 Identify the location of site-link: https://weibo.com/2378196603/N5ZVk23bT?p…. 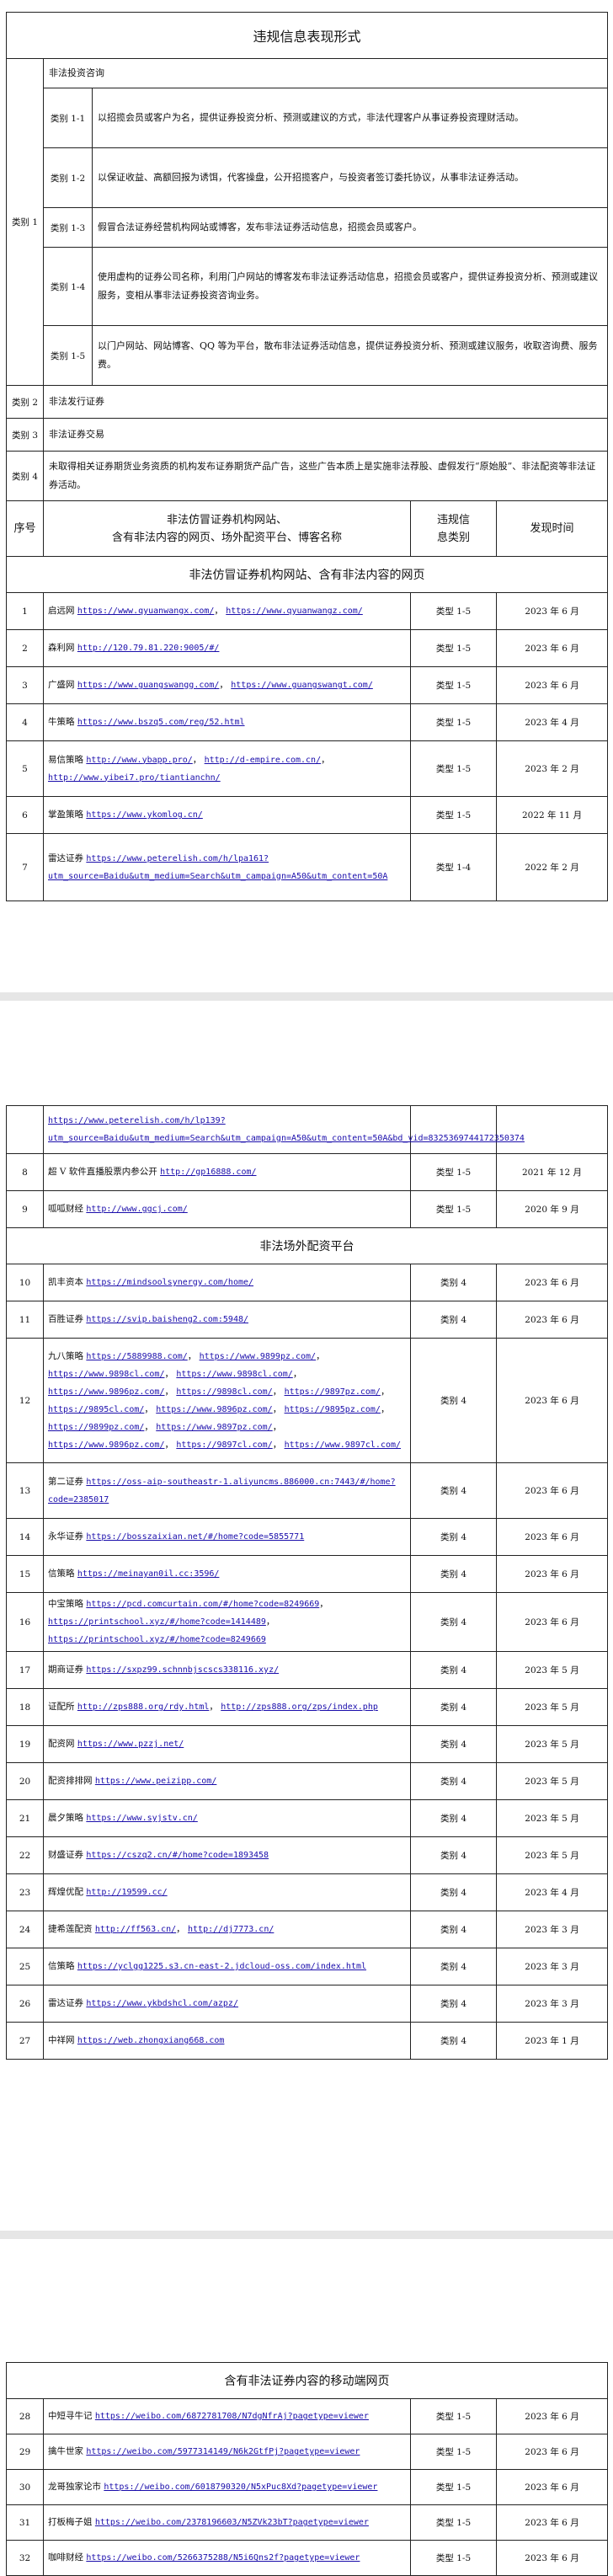
(232, 2522).